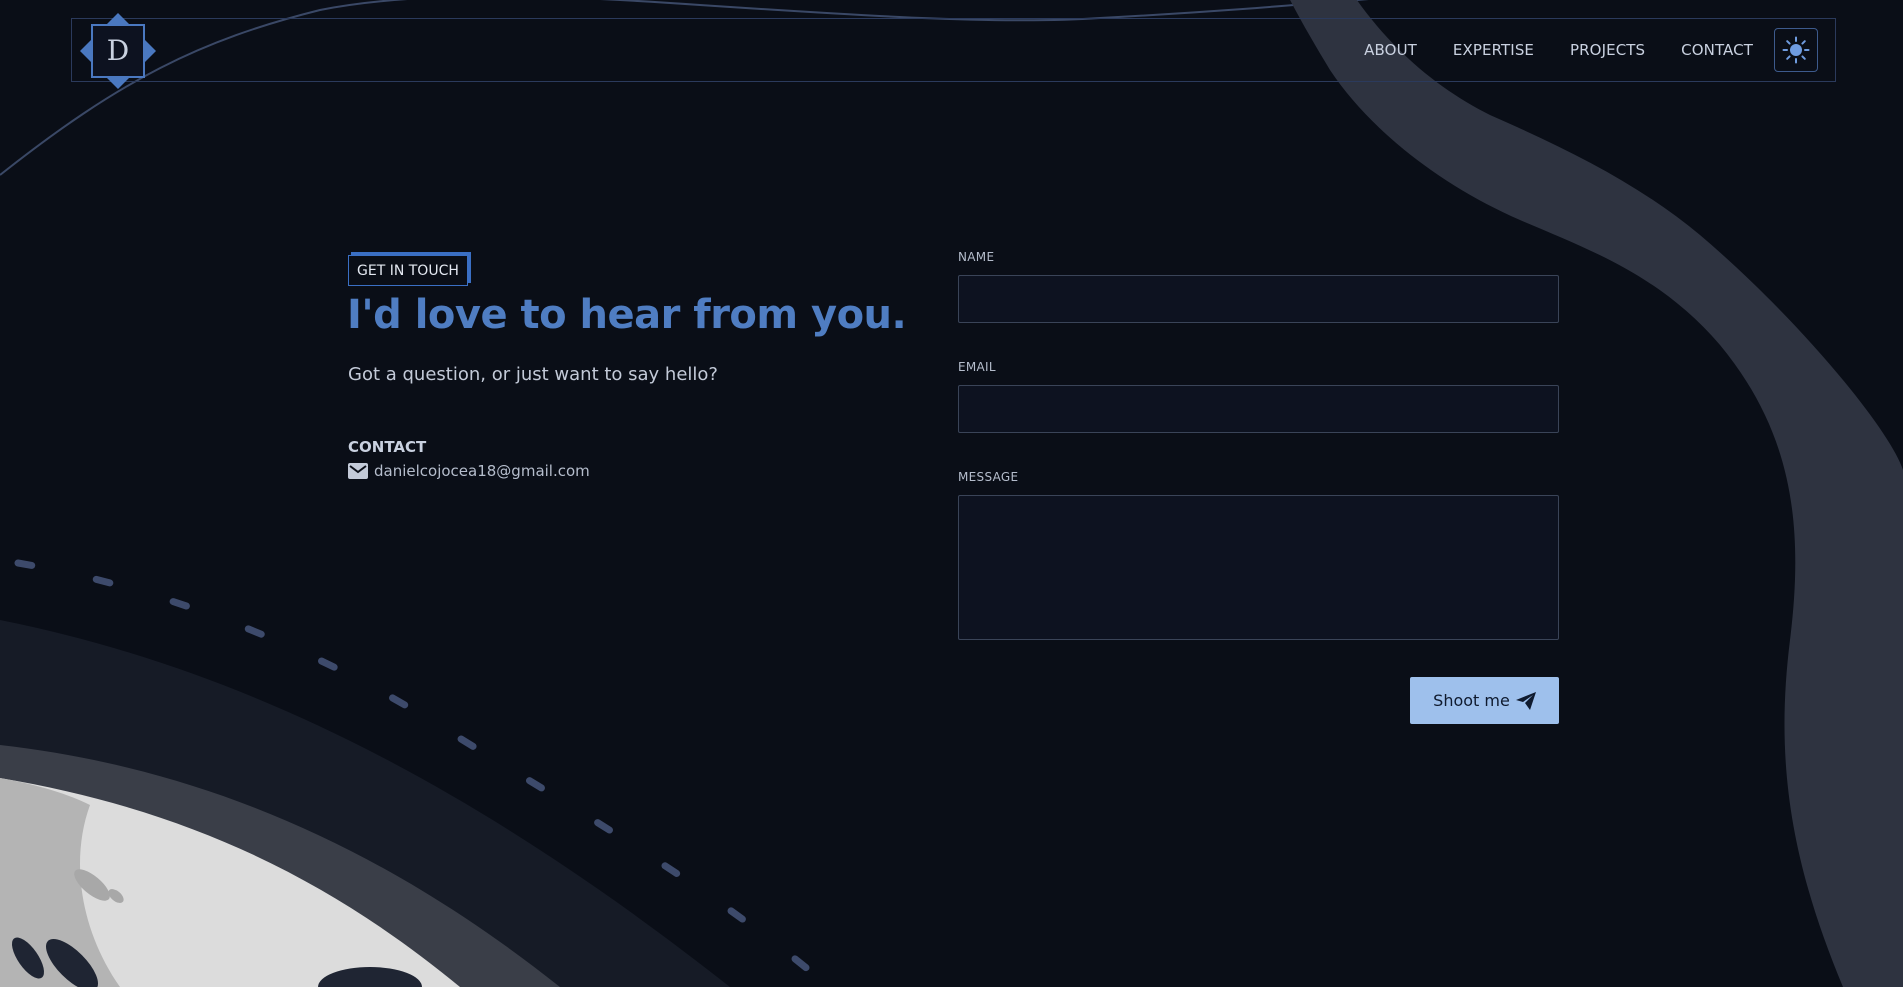 This screenshot has width=1903, height=987. I want to click on email-input, so click(1258, 409).